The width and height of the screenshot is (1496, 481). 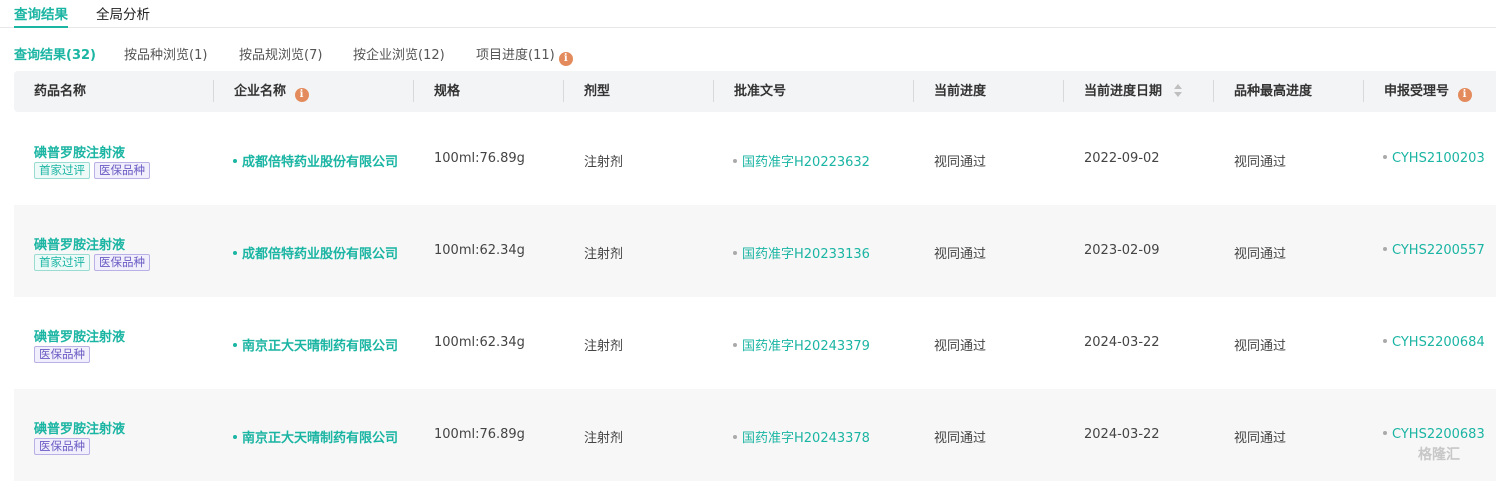 I want to click on approval-link: 国药准字H20233136, so click(x=801, y=252).